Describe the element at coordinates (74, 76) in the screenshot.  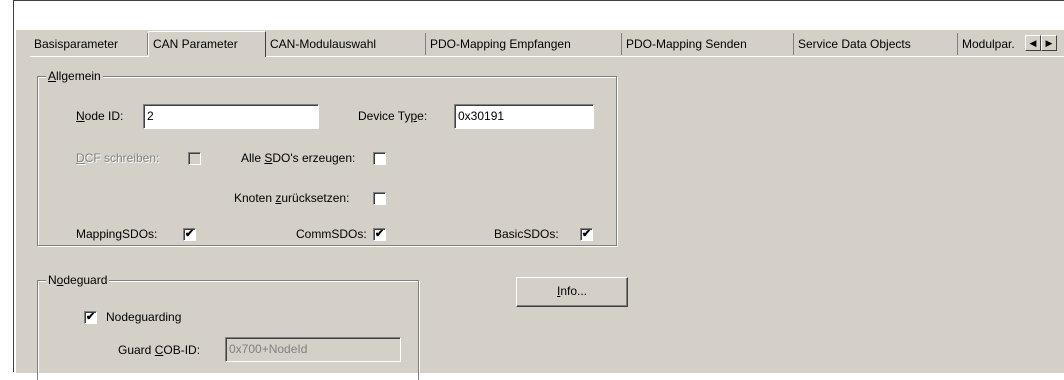
I see `allgemein-title: Allgemein` at that location.